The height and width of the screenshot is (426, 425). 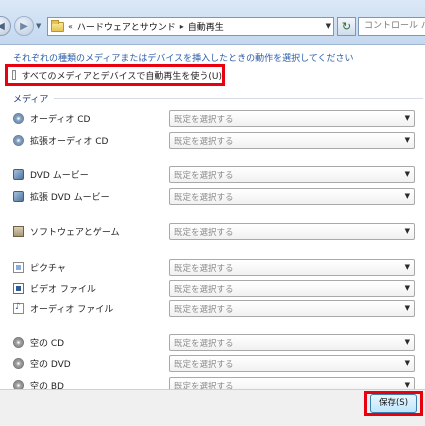 I want to click on media-section-header: メディア, so click(x=218, y=98).